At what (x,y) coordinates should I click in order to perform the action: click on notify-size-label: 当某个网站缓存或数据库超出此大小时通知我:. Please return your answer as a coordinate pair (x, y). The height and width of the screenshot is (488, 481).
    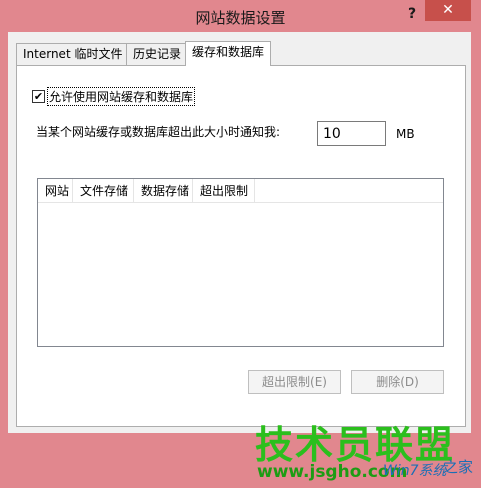
    Looking at the image, I should click on (158, 132).